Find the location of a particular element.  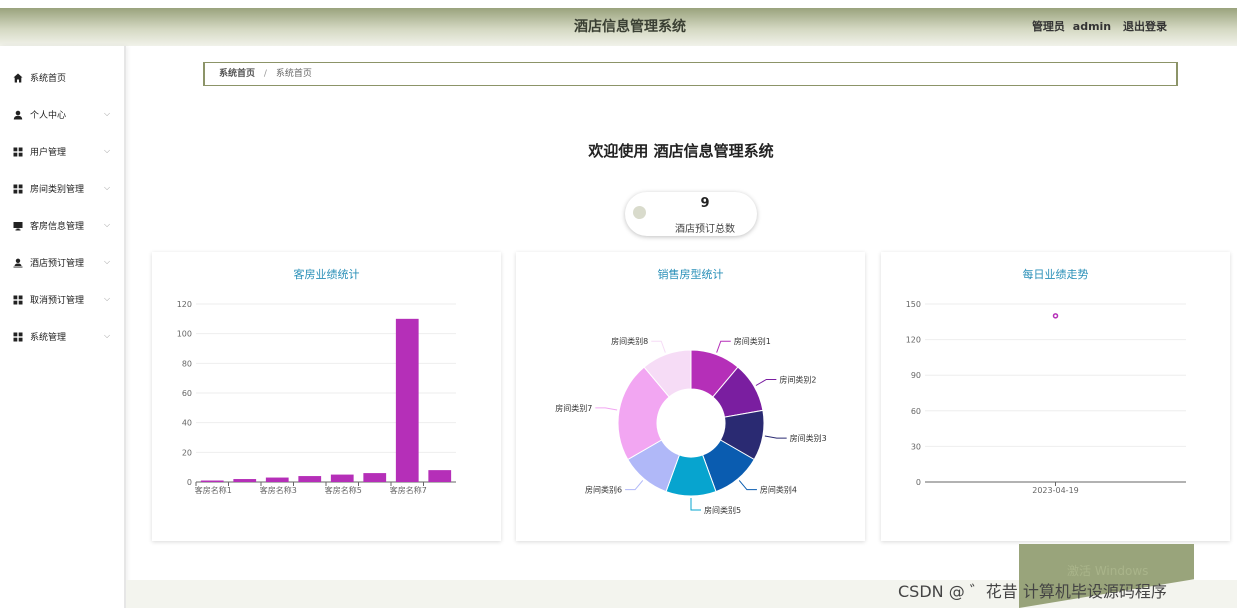

x-tick-label: 客房名称1 is located at coordinates (213, 490).